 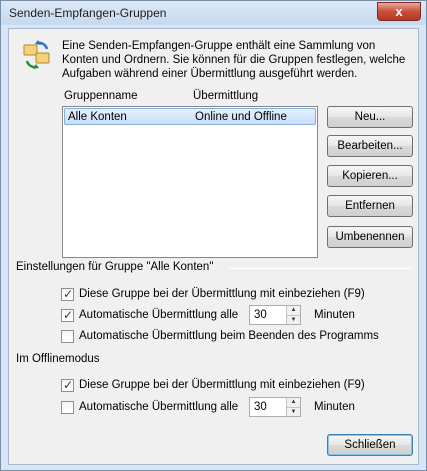 I want to click on online-auto-checkbox, so click(x=67, y=315).